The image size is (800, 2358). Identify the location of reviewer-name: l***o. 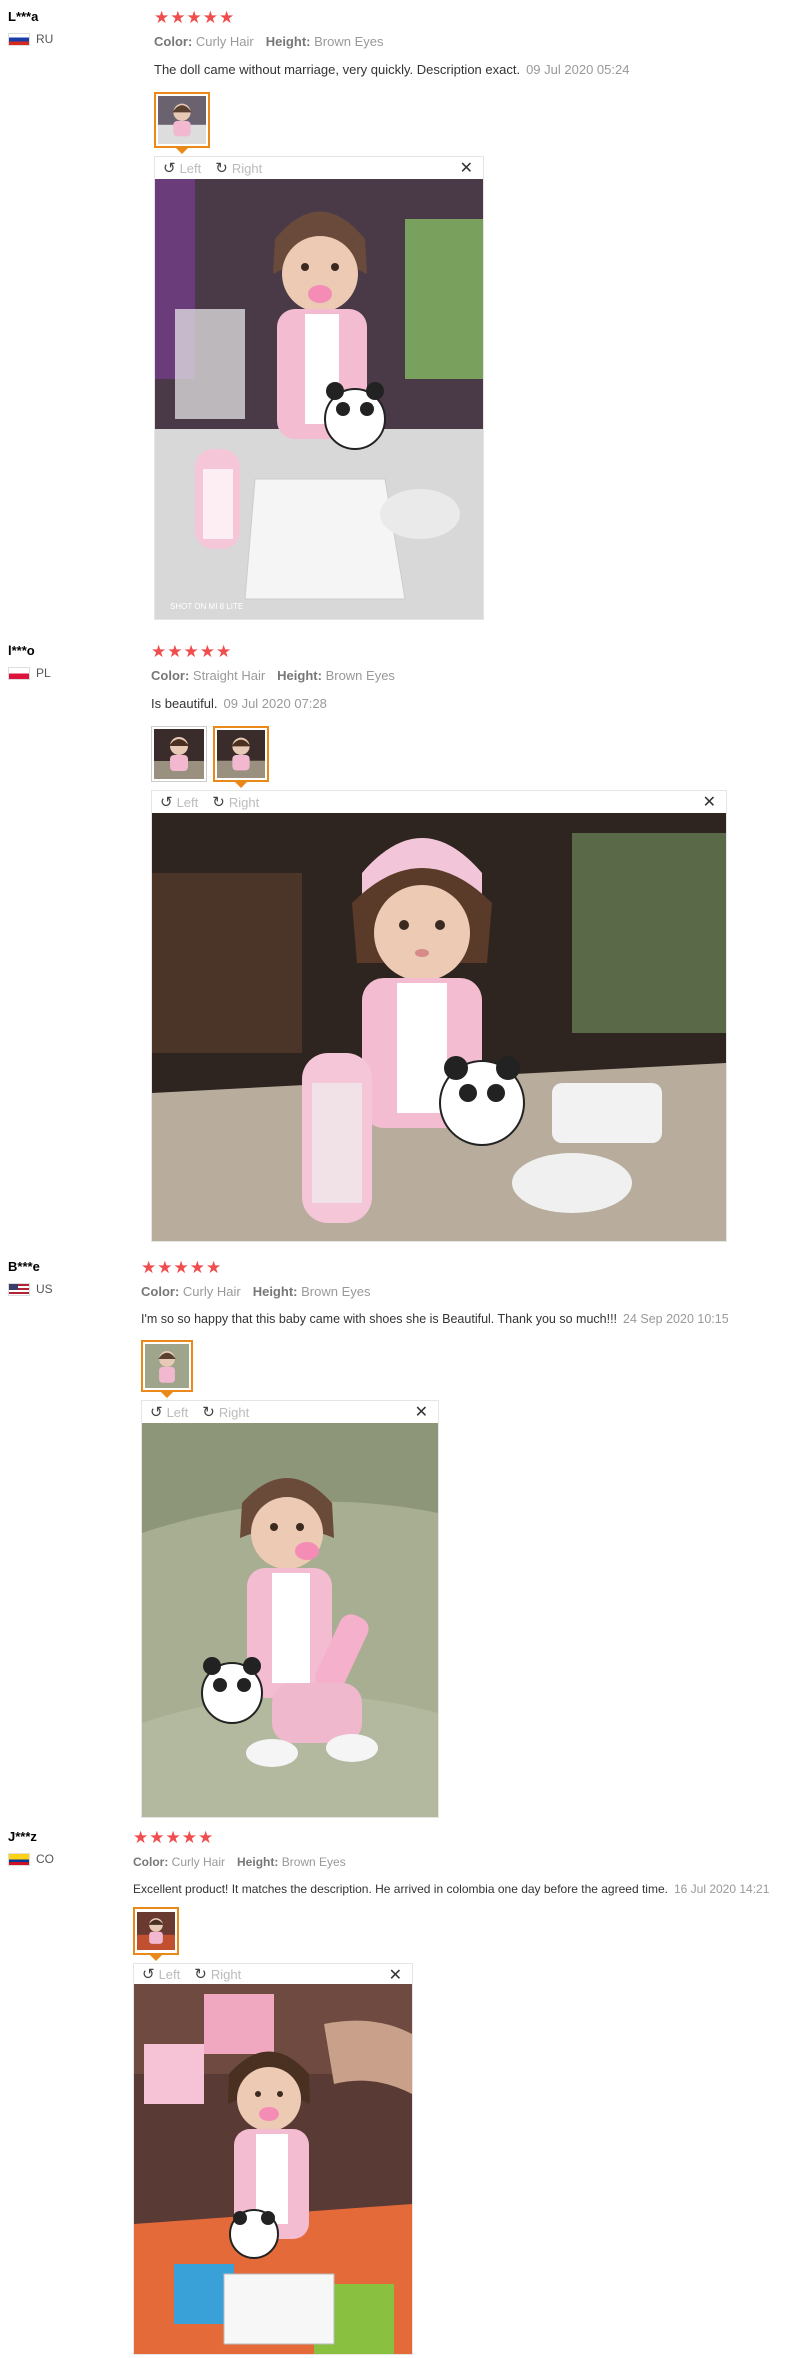
(21, 650).